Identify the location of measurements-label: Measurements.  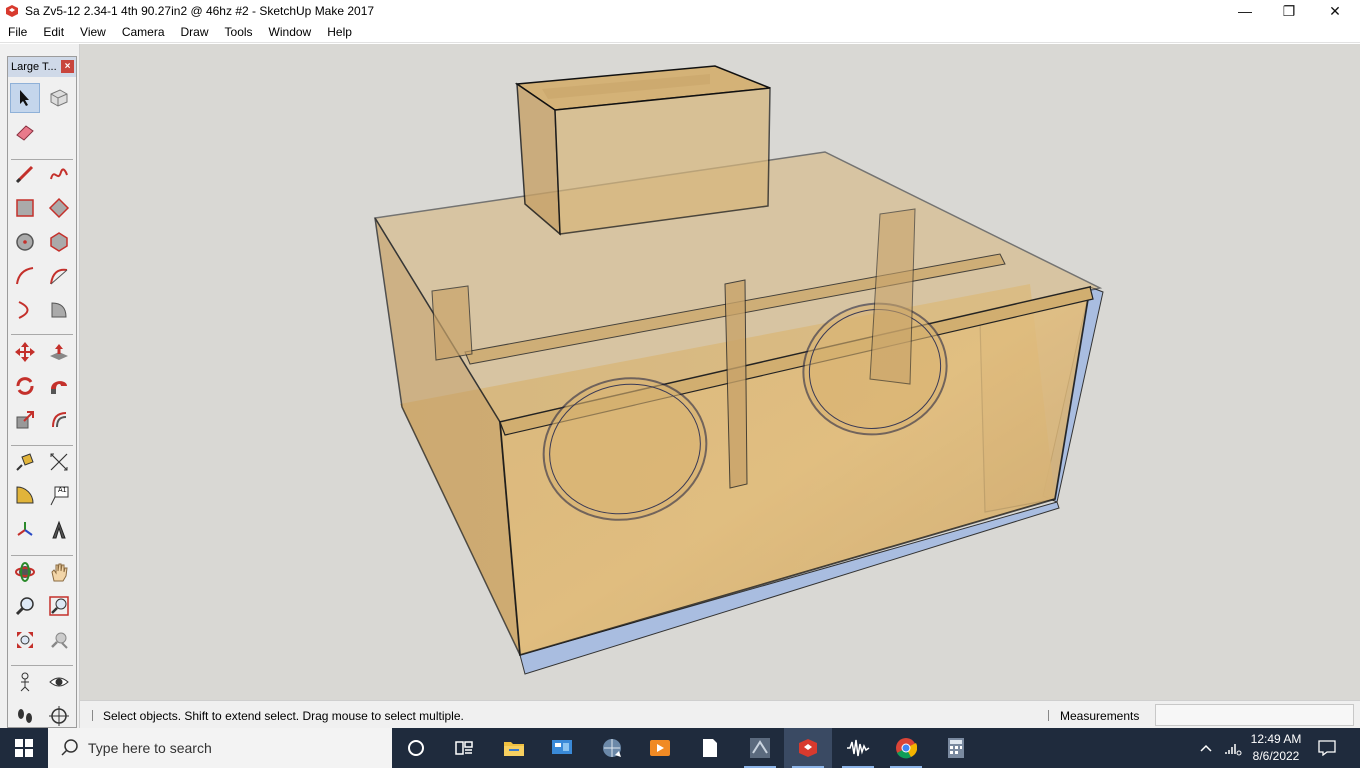
(1100, 716).